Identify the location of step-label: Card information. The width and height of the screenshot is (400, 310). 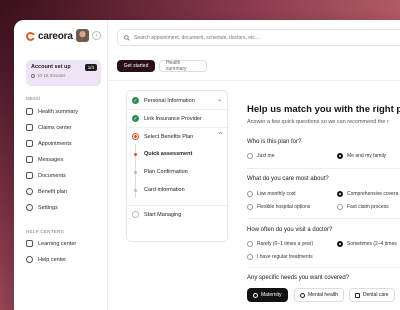
(164, 190).